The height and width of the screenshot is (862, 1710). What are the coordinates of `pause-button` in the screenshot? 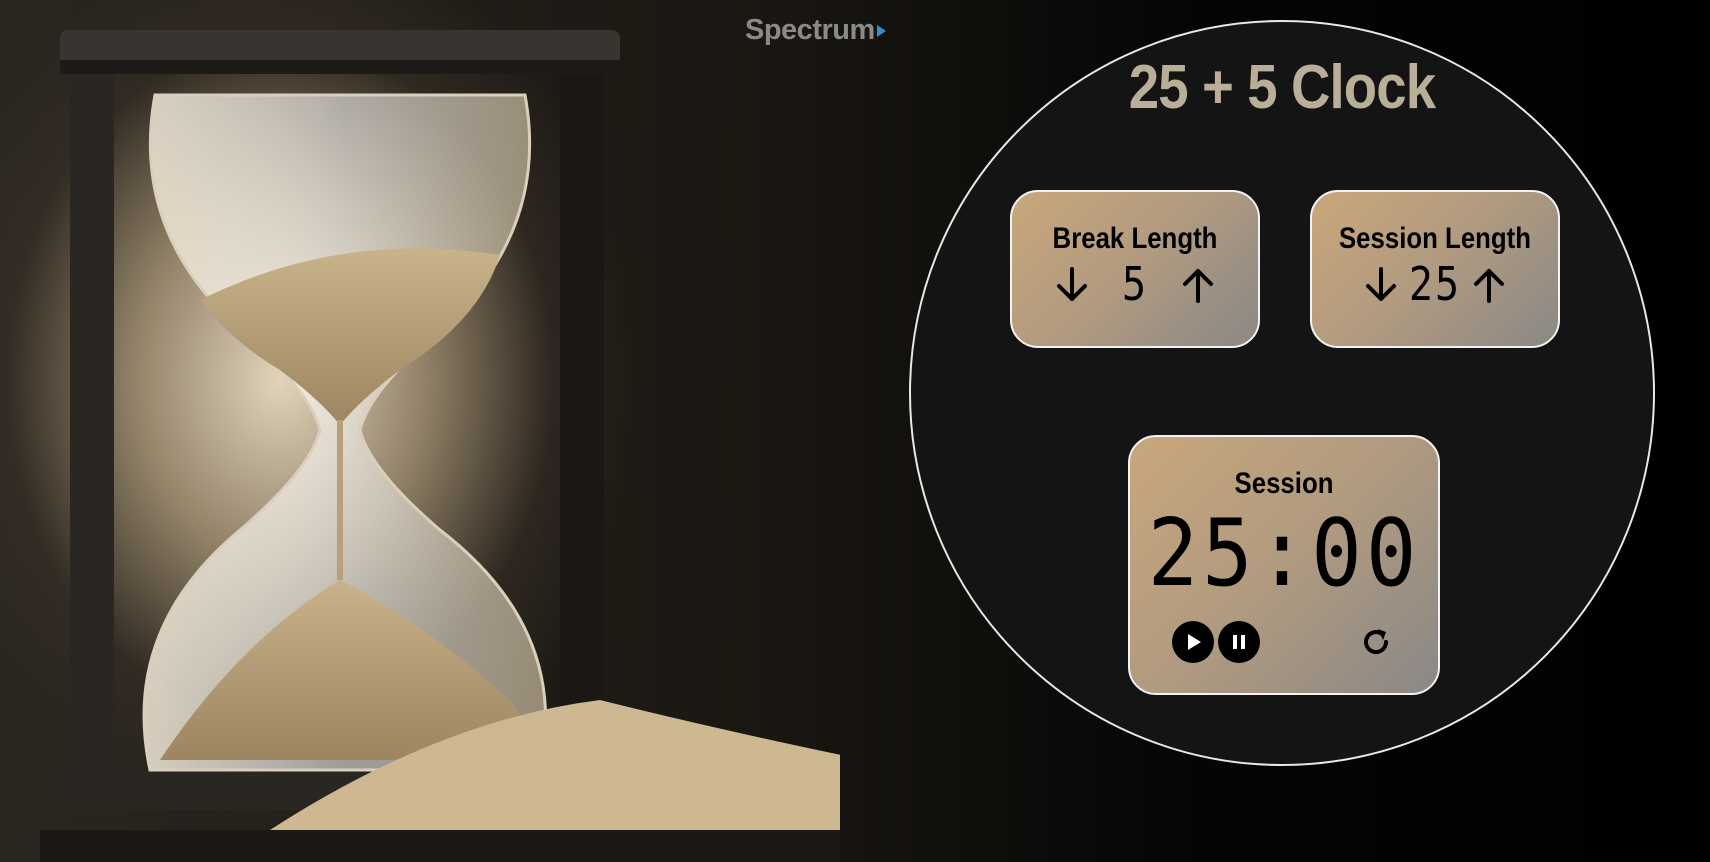 It's located at (1239, 642).